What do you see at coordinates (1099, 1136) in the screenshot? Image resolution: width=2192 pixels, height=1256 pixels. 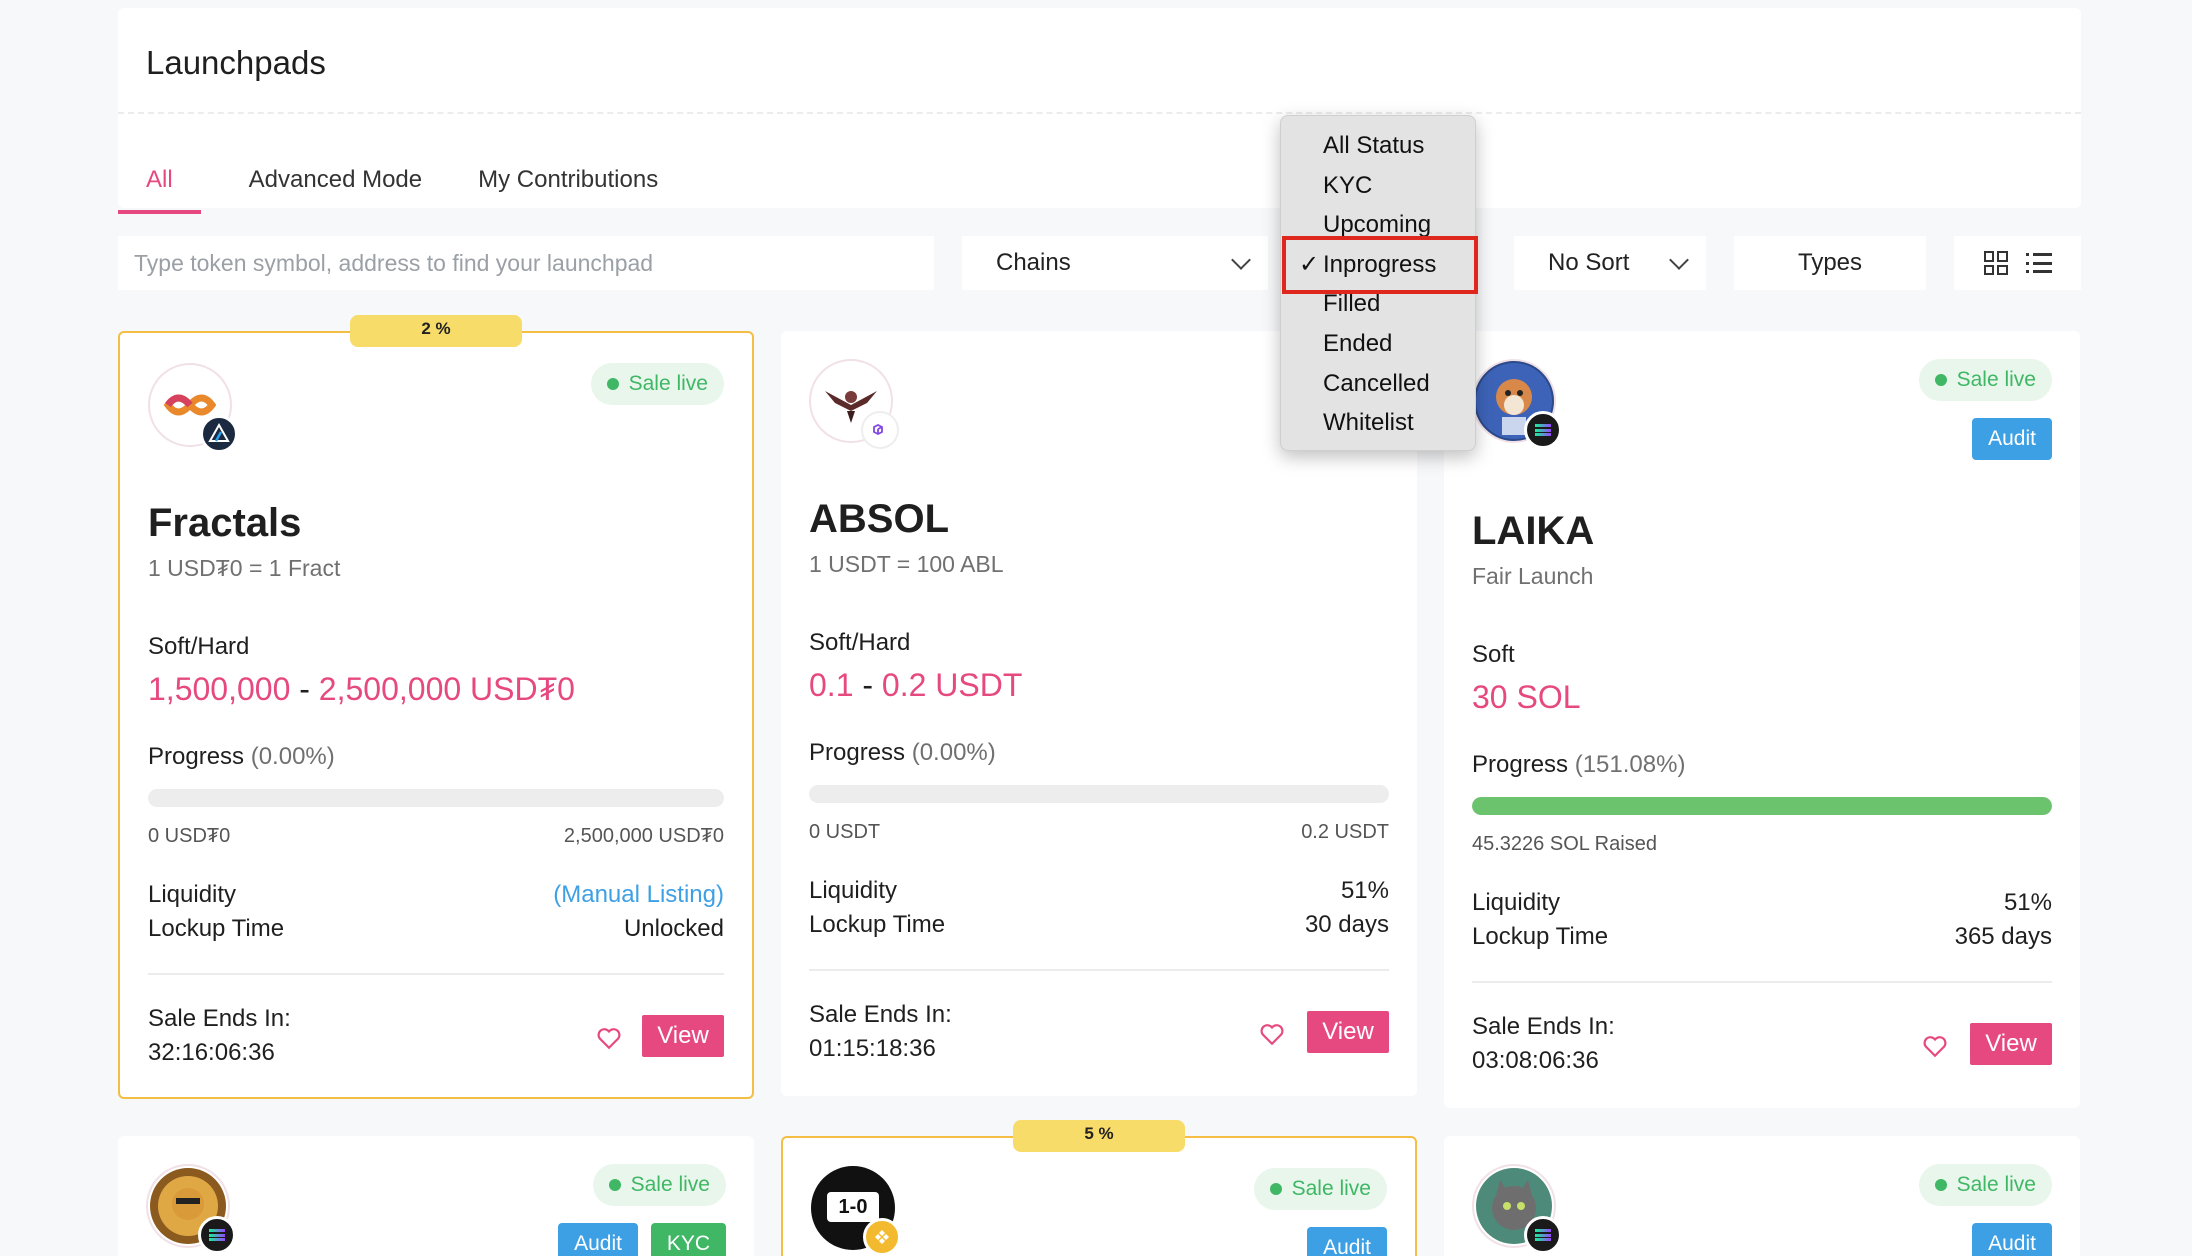 I see `percent-tag: 5 %` at bounding box center [1099, 1136].